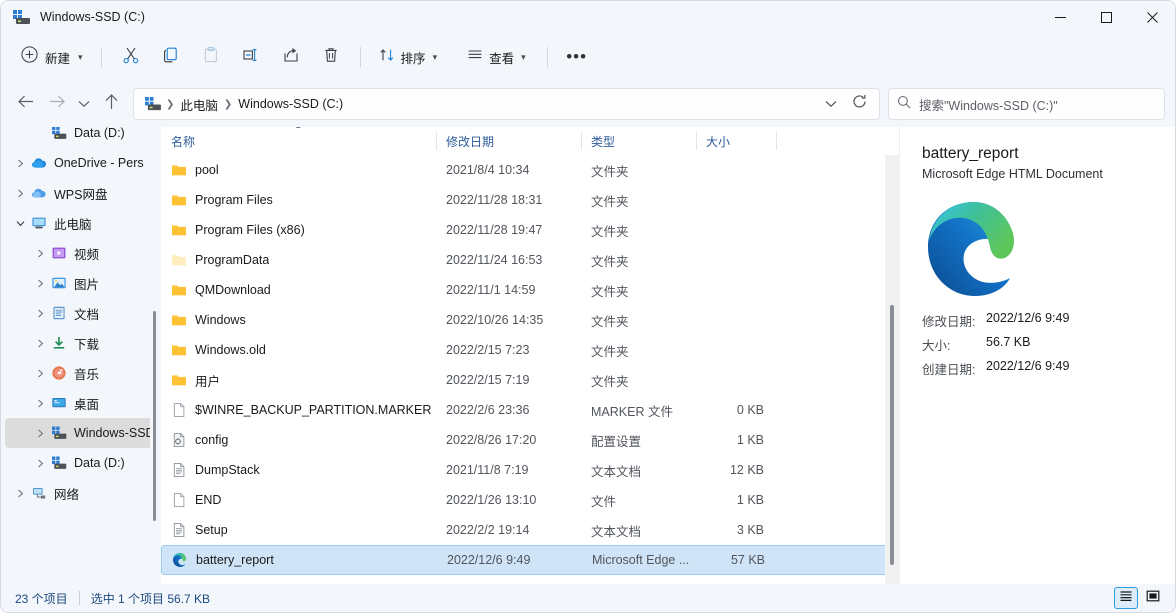 The image size is (1176, 613). I want to click on recent-locations-button, so click(84, 104).